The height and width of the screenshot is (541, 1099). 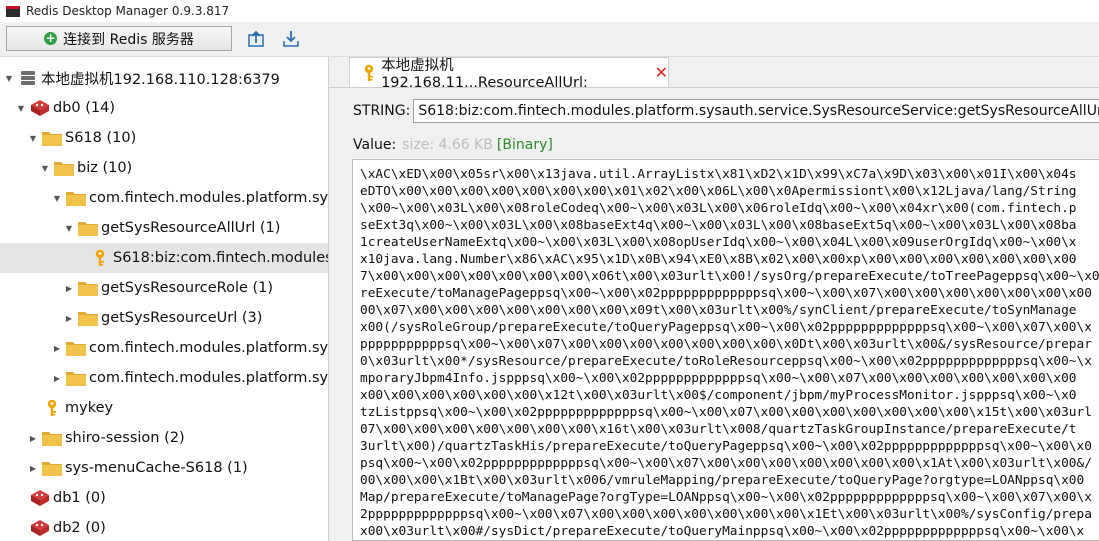 I want to click on tree-item-label: com.fintech.modules.platform.sysc, so click(x=209, y=348).